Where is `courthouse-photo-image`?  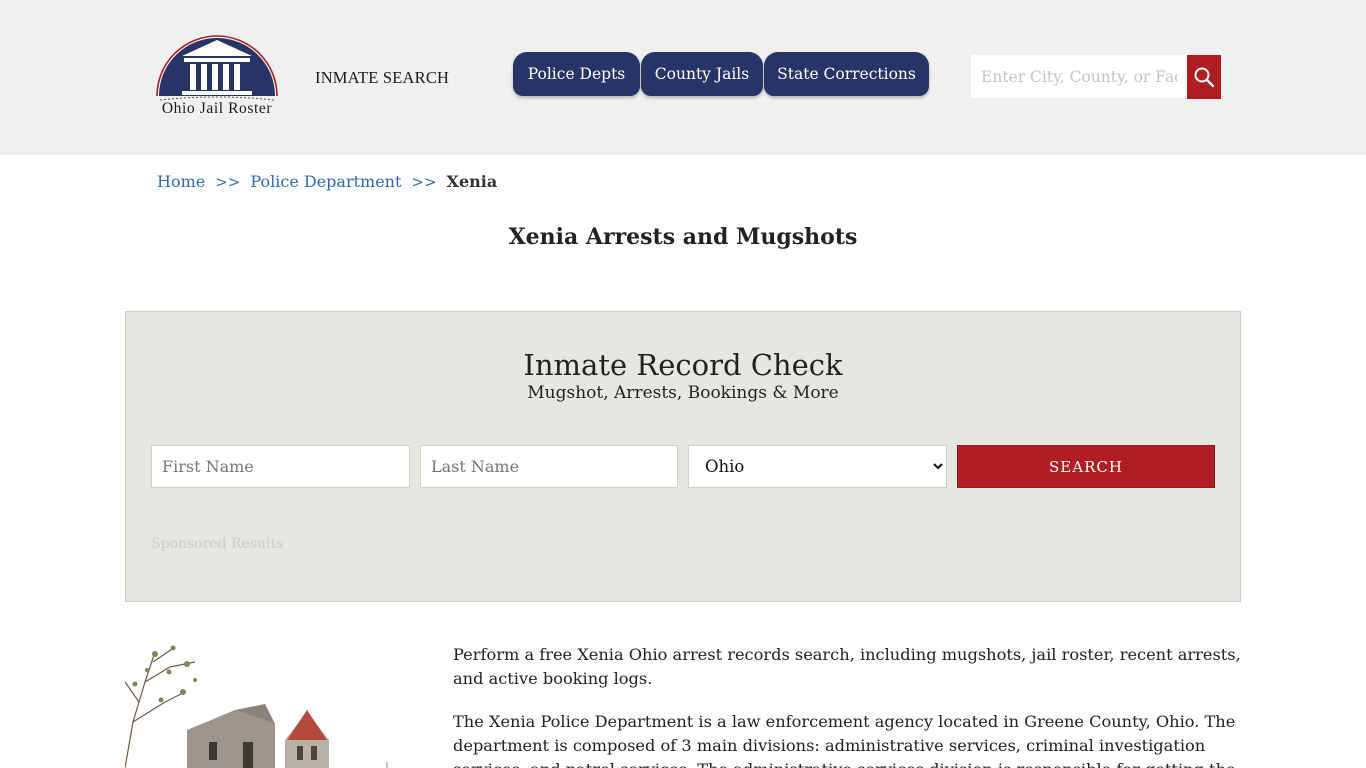 courthouse-photo-image is located at coordinates (257, 705).